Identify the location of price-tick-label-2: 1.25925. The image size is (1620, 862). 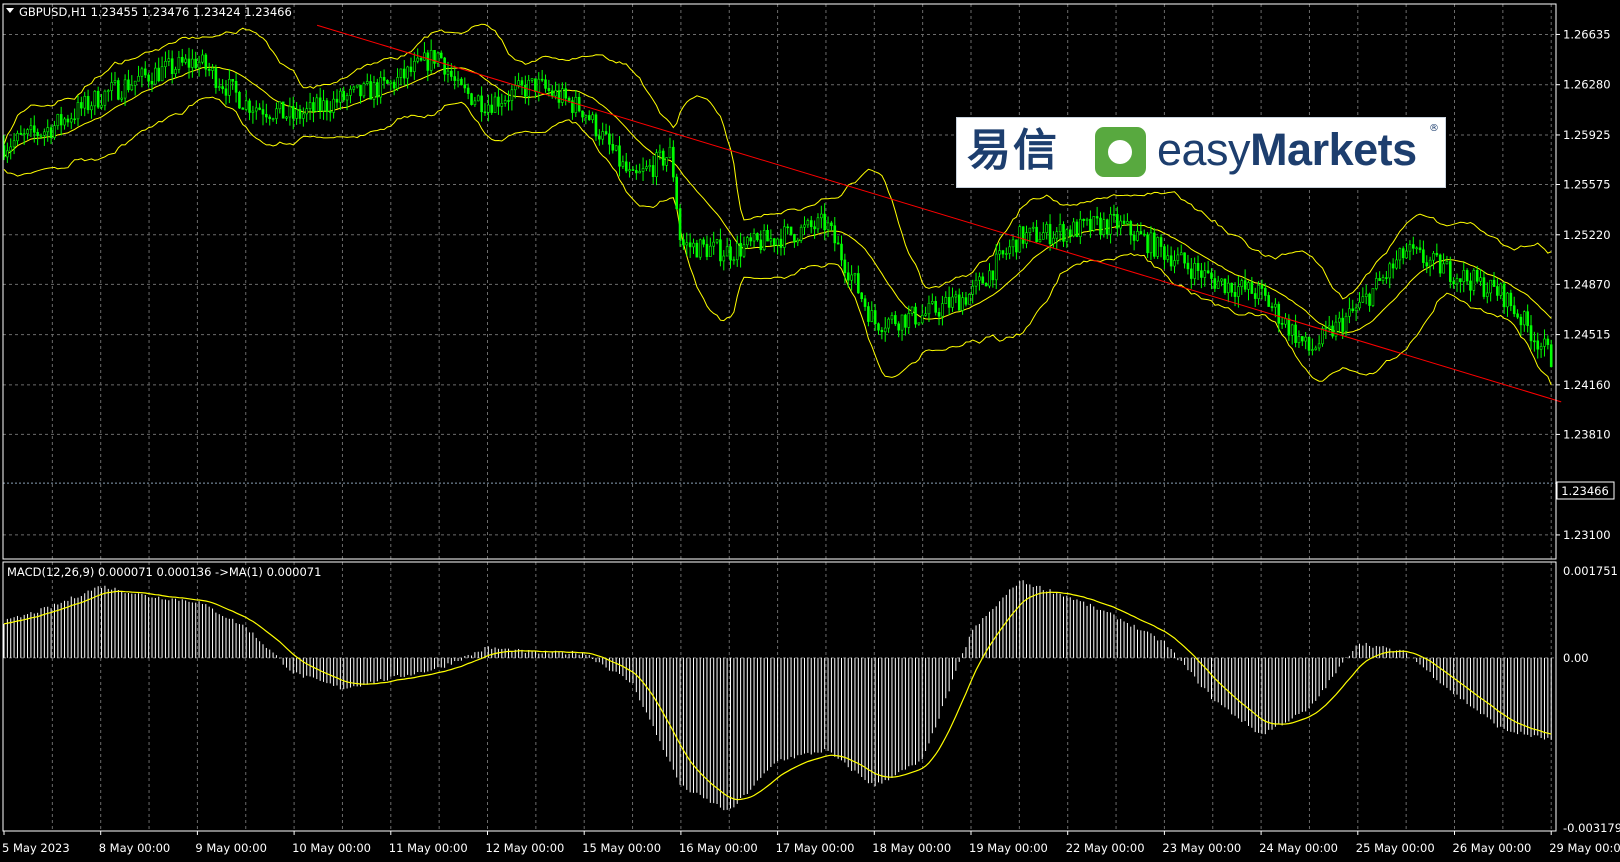
(1587, 135).